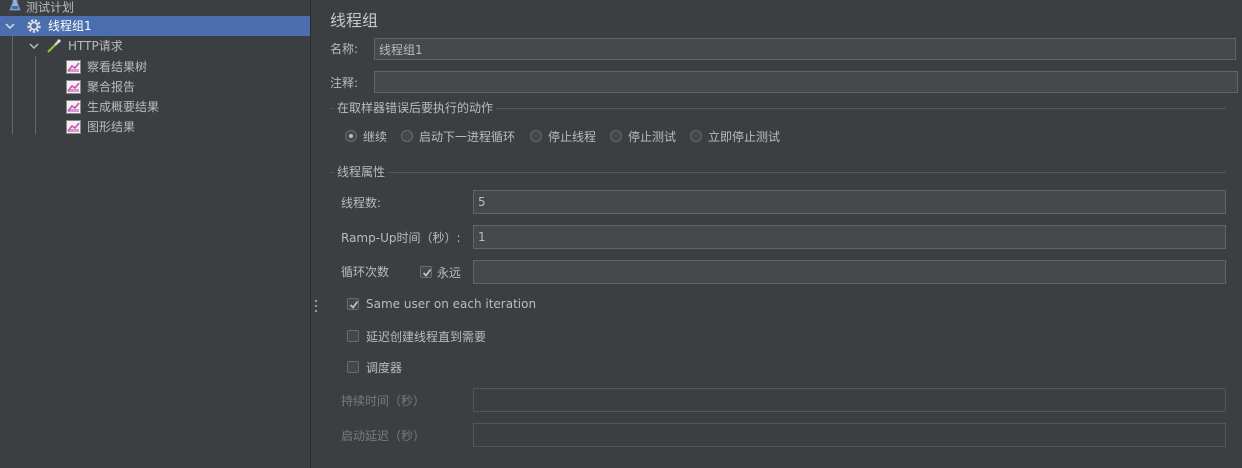 The image size is (1242, 468). What do you see at coordinates (344, 49) in the screenshot?
I see `name-label: 名称:` at bounding box center [344, 49].